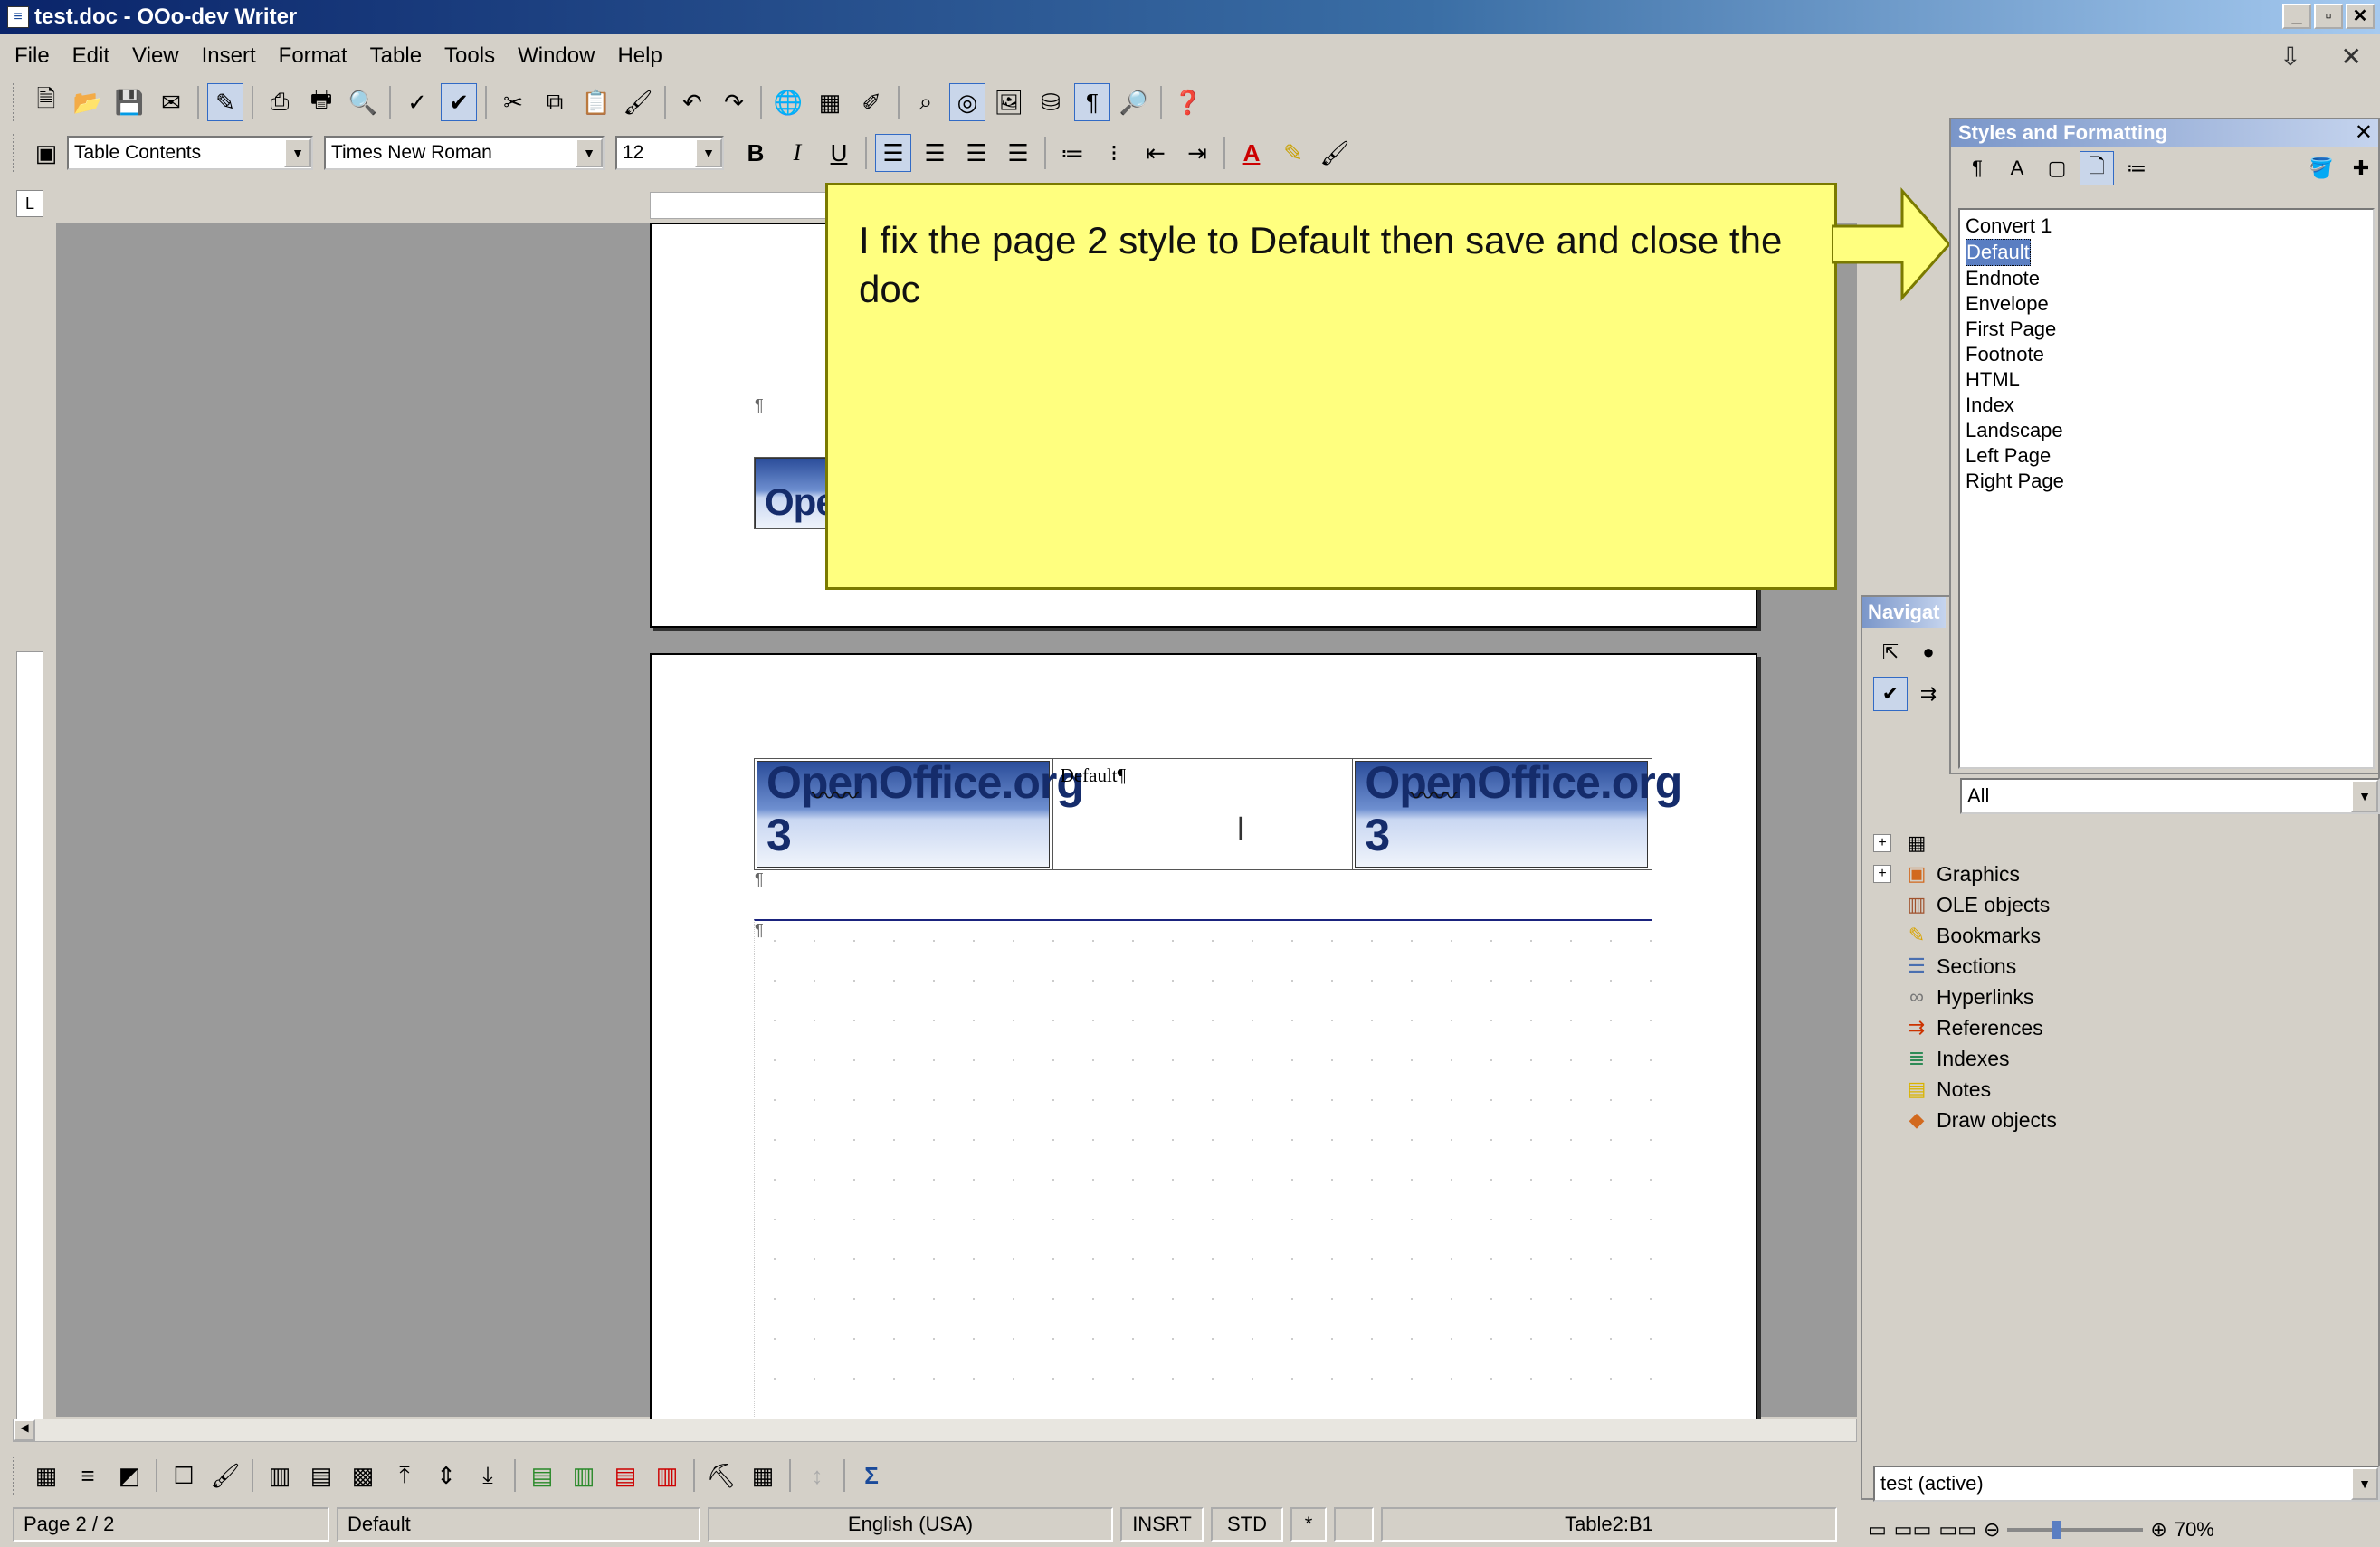  What do you see at coordinates (763, 1476) in the screenshot?
I see `optimize-icon: ▦` at bounding box center [763, 1476].